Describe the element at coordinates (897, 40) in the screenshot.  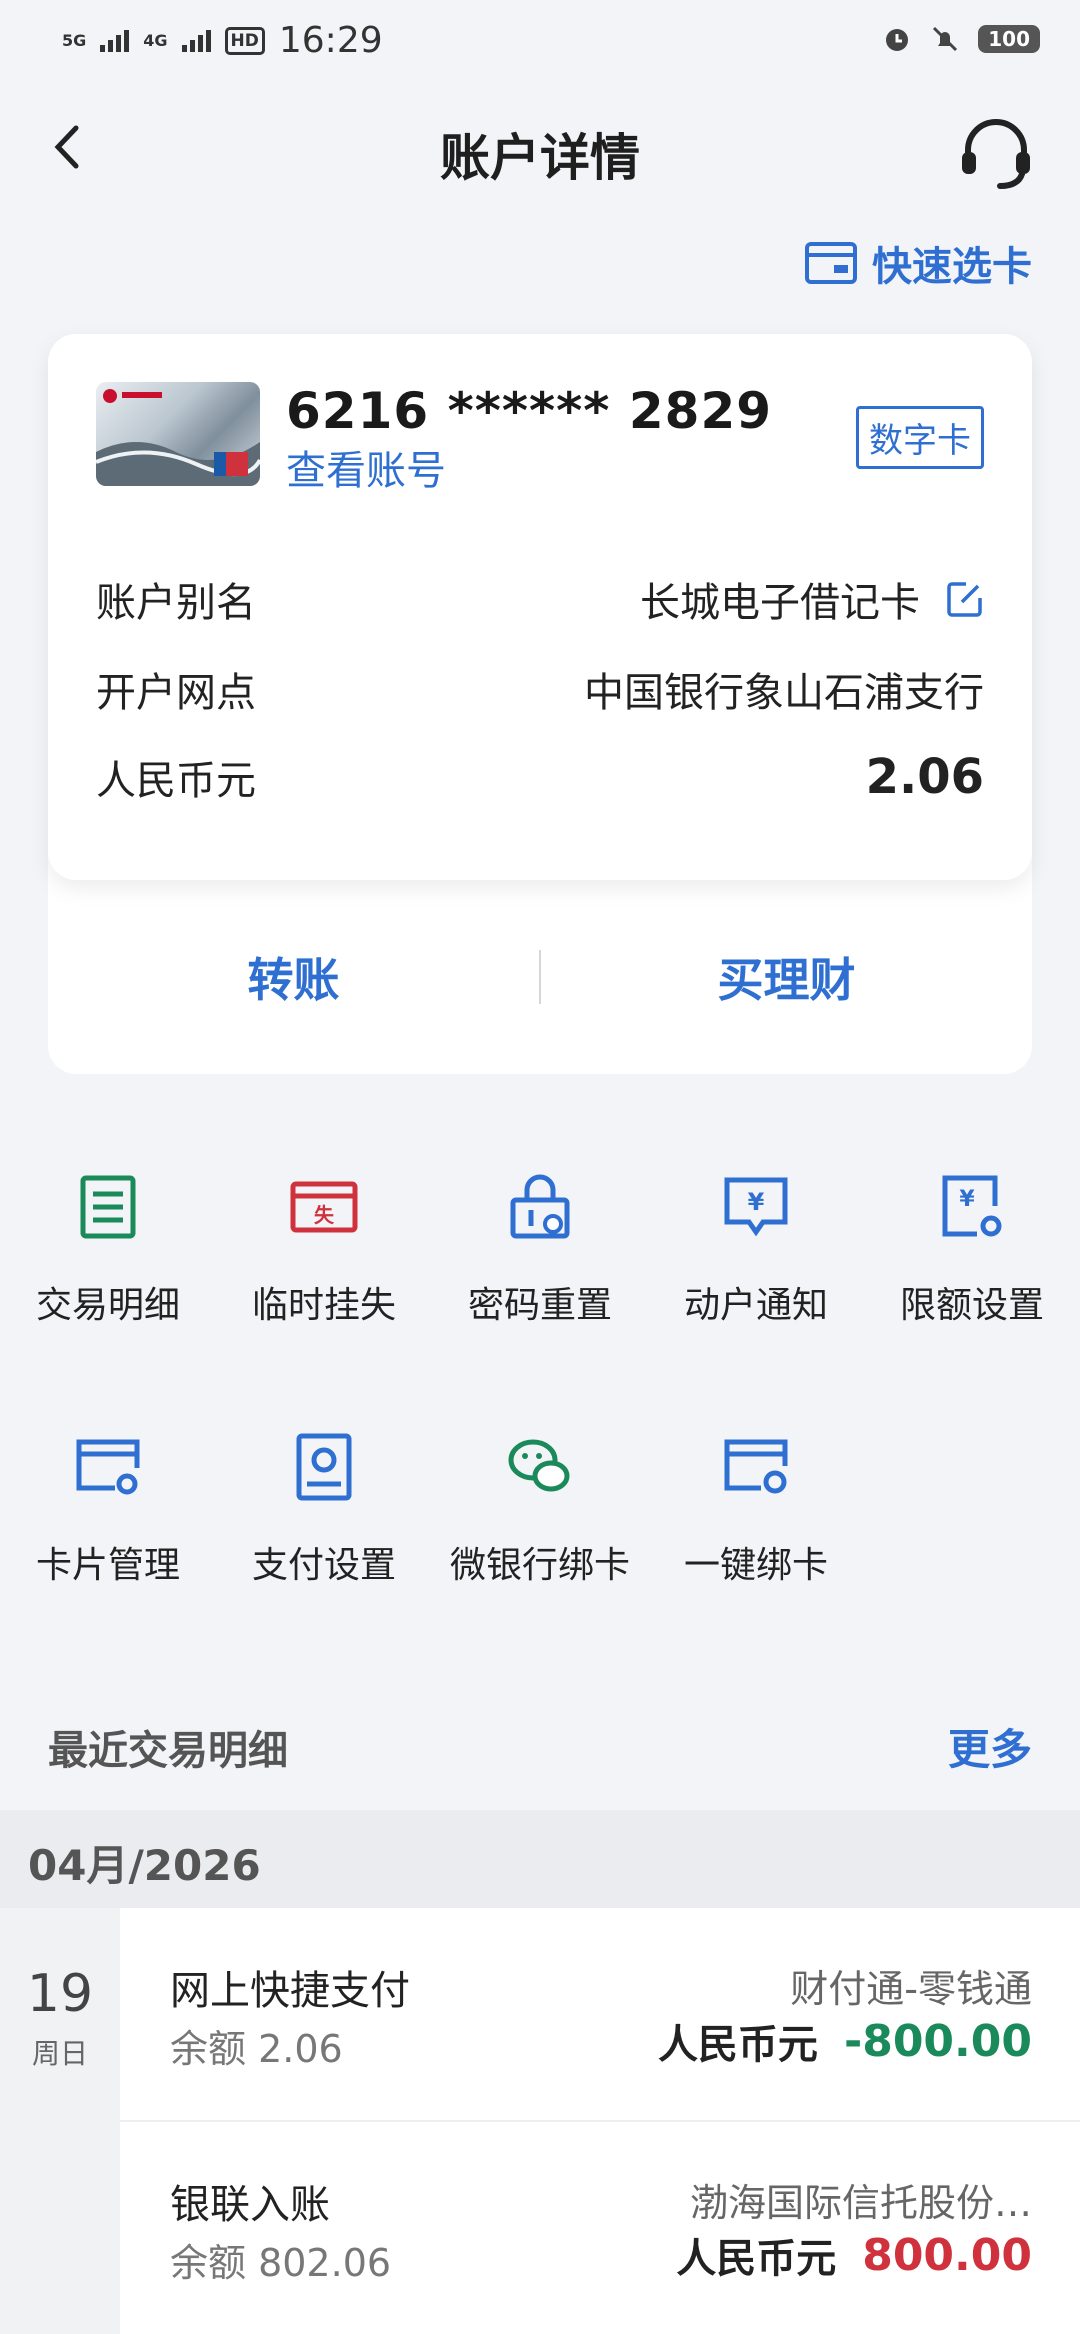
I see `alarm-icon` at that location.